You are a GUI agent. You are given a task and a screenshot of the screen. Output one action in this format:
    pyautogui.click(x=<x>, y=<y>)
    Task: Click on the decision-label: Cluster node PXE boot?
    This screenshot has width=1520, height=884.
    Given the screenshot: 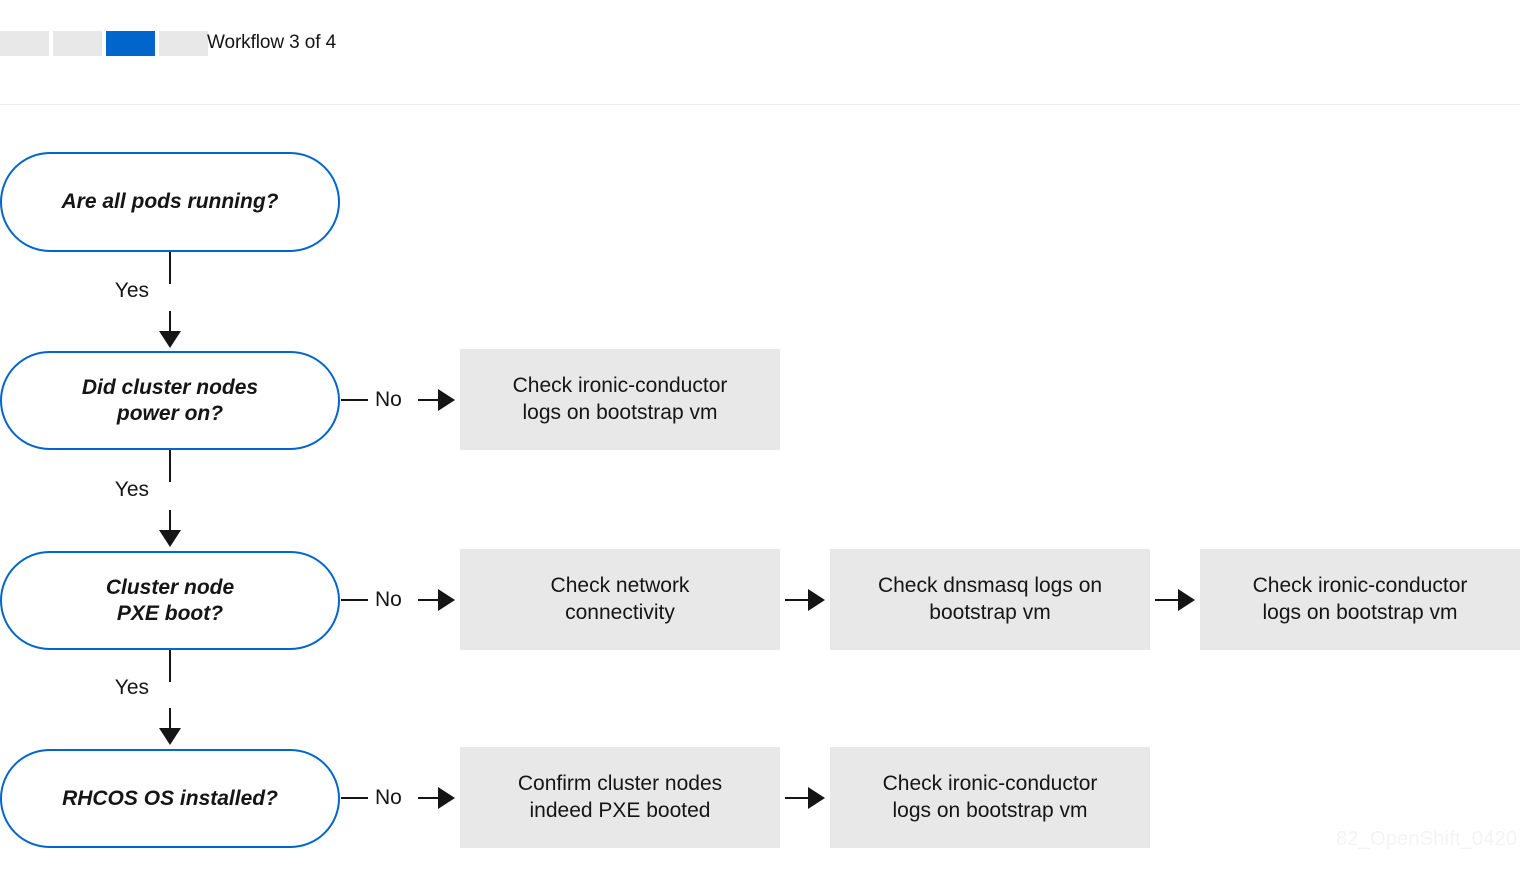 What is the action you would take?
    pyautogui.click(x=170, y=600)
    